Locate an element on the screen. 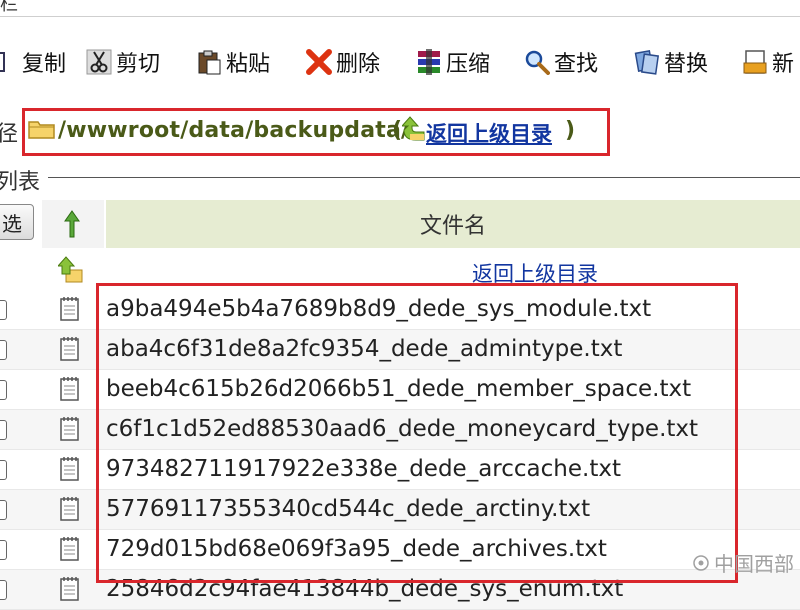 The height and width of the screenshot is (610, 800). up-arrow-icon is located at coordinates (413, 131).